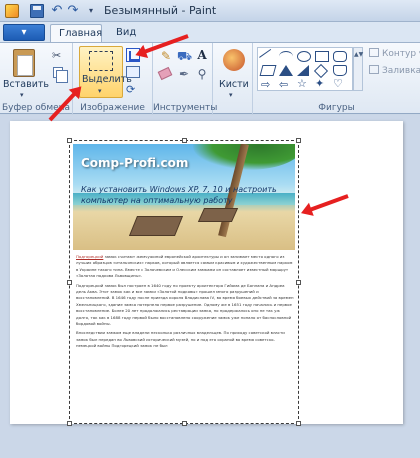 Image resolution: width=420 pixels, height=458 pixels. I want to click on left-arrow-shape-icon: ⇦, so click(286, 84).